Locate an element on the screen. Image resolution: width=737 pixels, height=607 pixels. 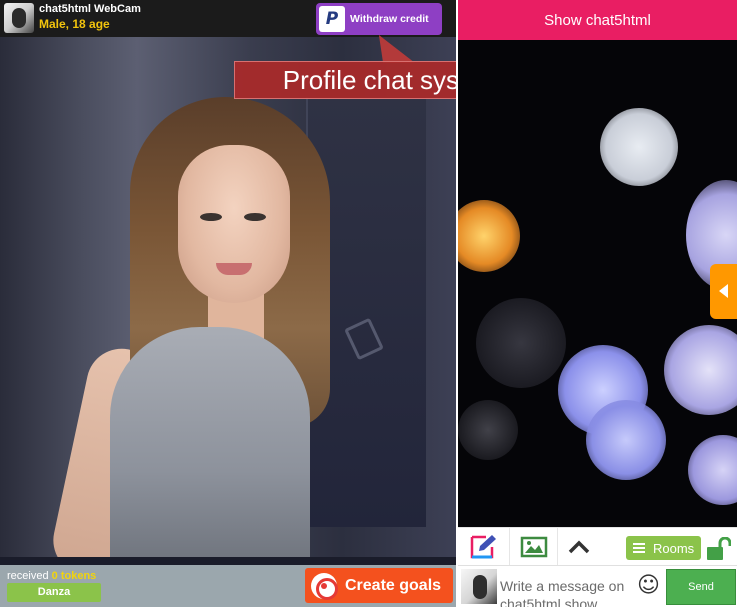
create-goals-label: Create goals is located at coordinates (393, 585).